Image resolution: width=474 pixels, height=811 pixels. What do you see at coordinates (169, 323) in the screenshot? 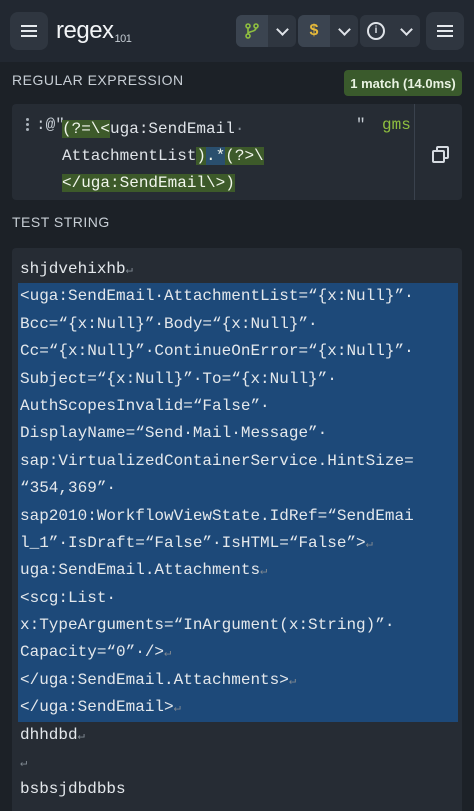
I see `line-text: Bcc=“{x:Null}”·Body=“{x:Null}”·` at bounding box center [169, 323].